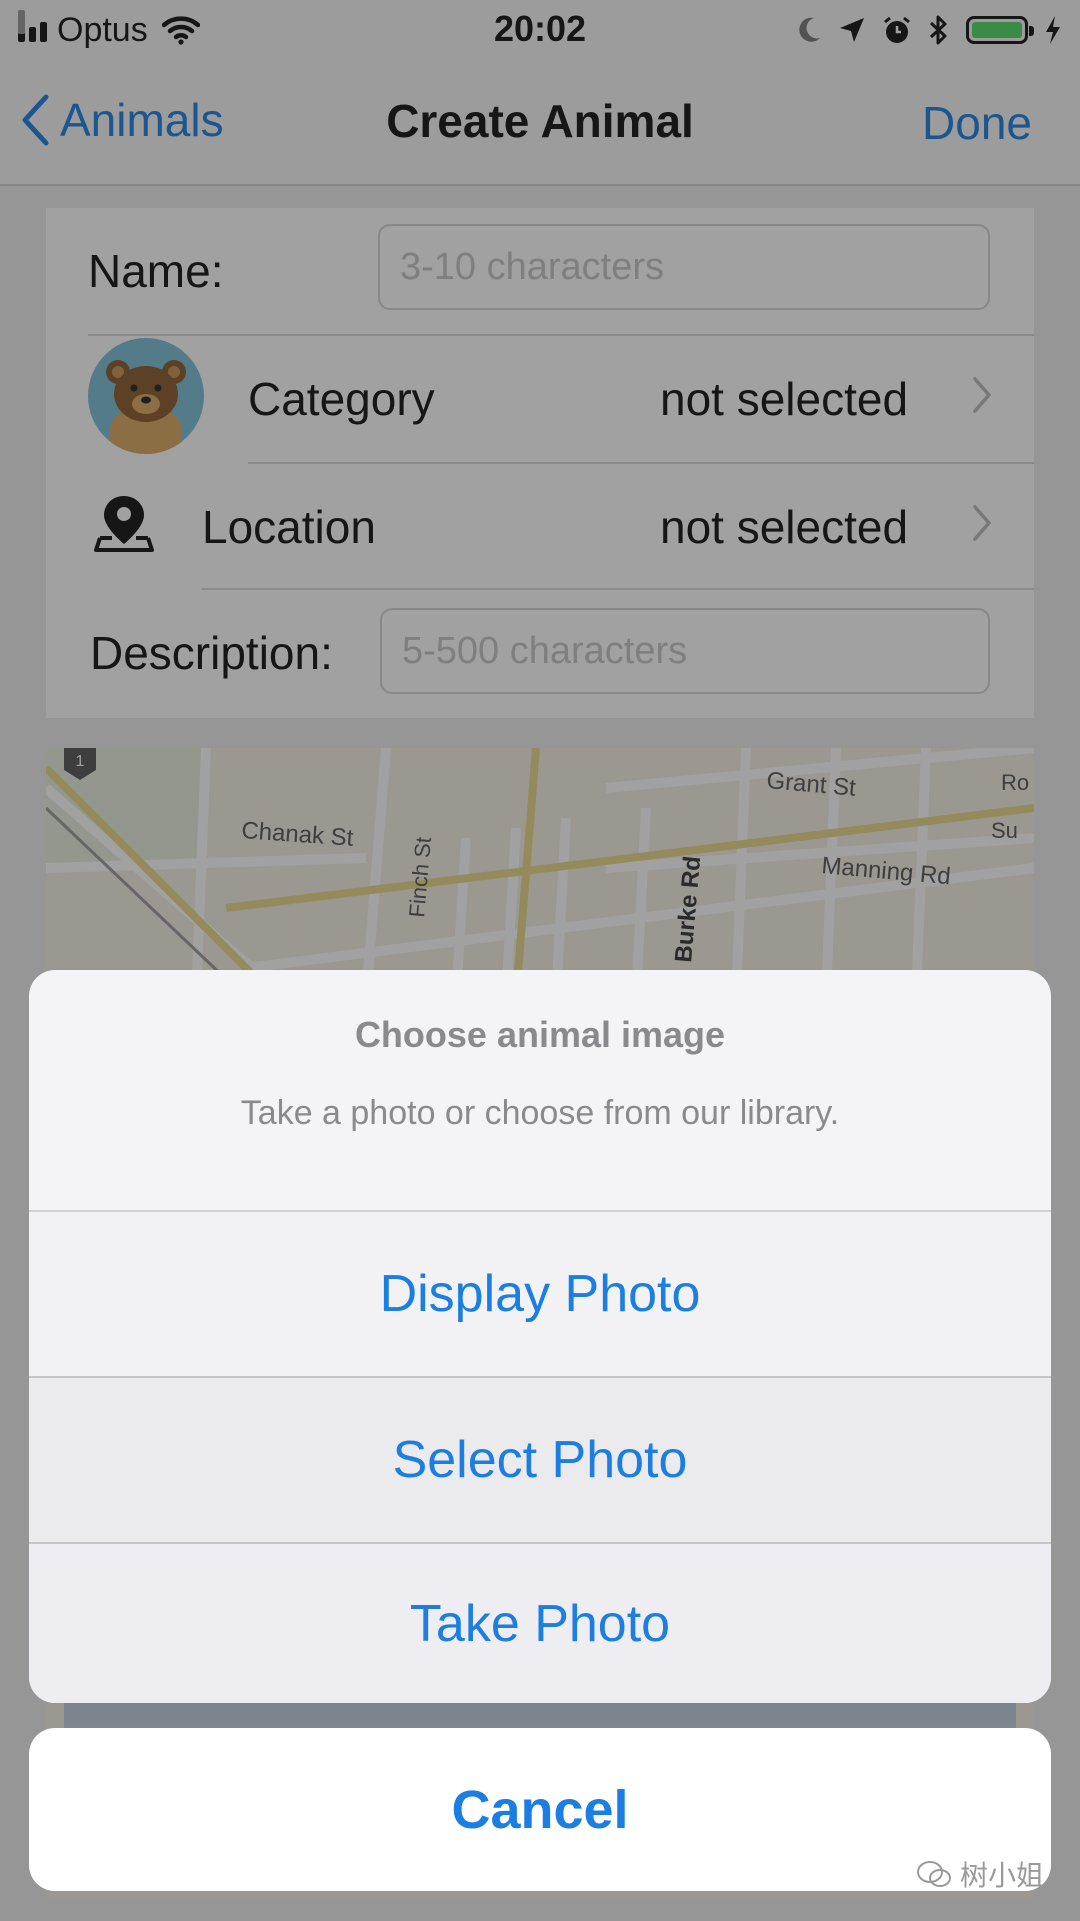 This screenshot has width=1080, height=1921. Describe the element at coordinates (1001, 1875) in the screenshot. I see `watermark-text: 树小姐` at that location.